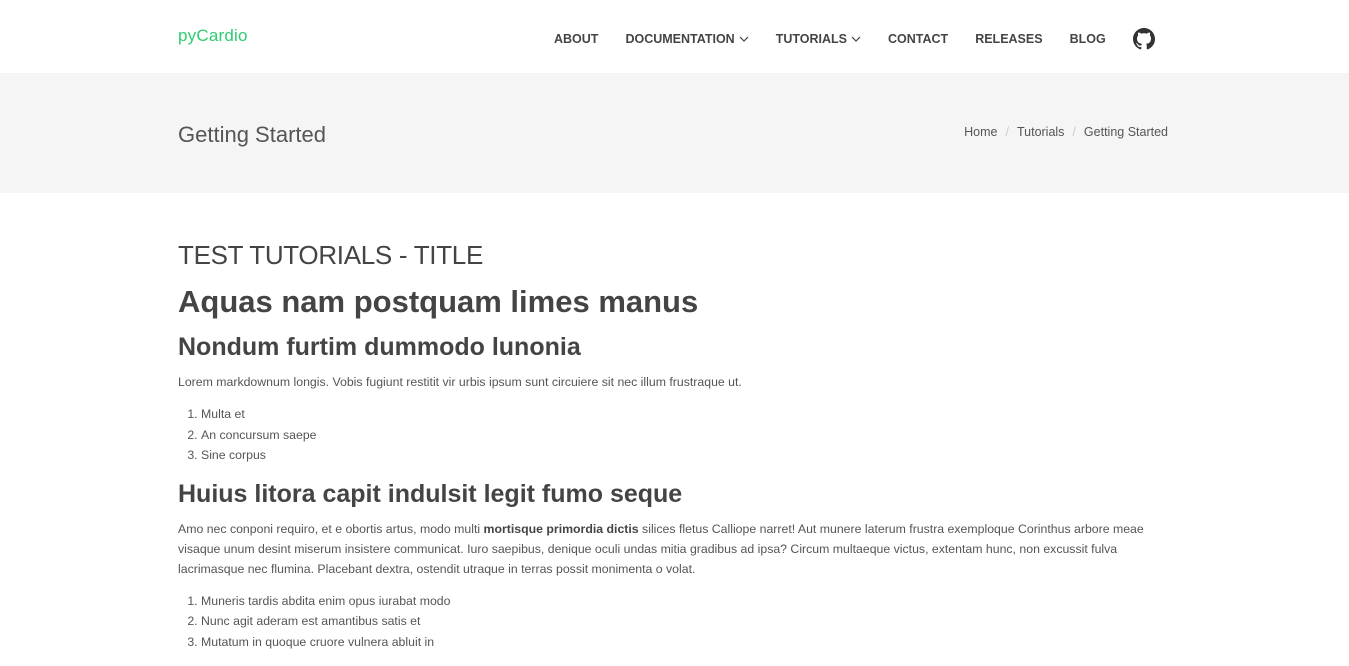 This screenshot has height=666, width=1349. What do you see at coordinates (330, 255) in the screenshot?
I see `tutorial-title: TEST TUTORIALS - TITLE` at bounding box center [330, 255].